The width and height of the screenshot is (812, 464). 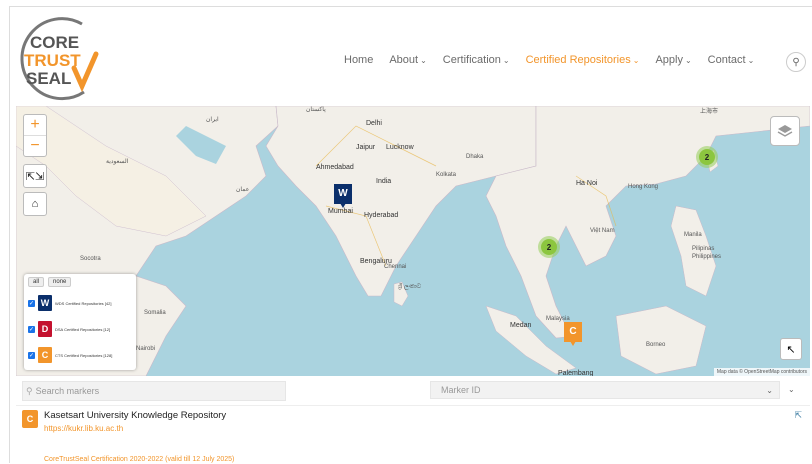 I want to click on marker-letter: W, so click(x=343, y=193).